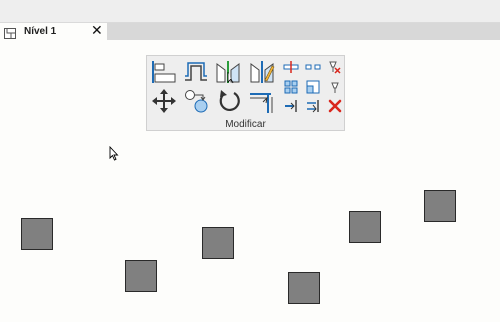 This screenshot has width=500, height=322. Describe the element at coordinates (164, 101) in the screenshot. I see `move-icon` at that location.